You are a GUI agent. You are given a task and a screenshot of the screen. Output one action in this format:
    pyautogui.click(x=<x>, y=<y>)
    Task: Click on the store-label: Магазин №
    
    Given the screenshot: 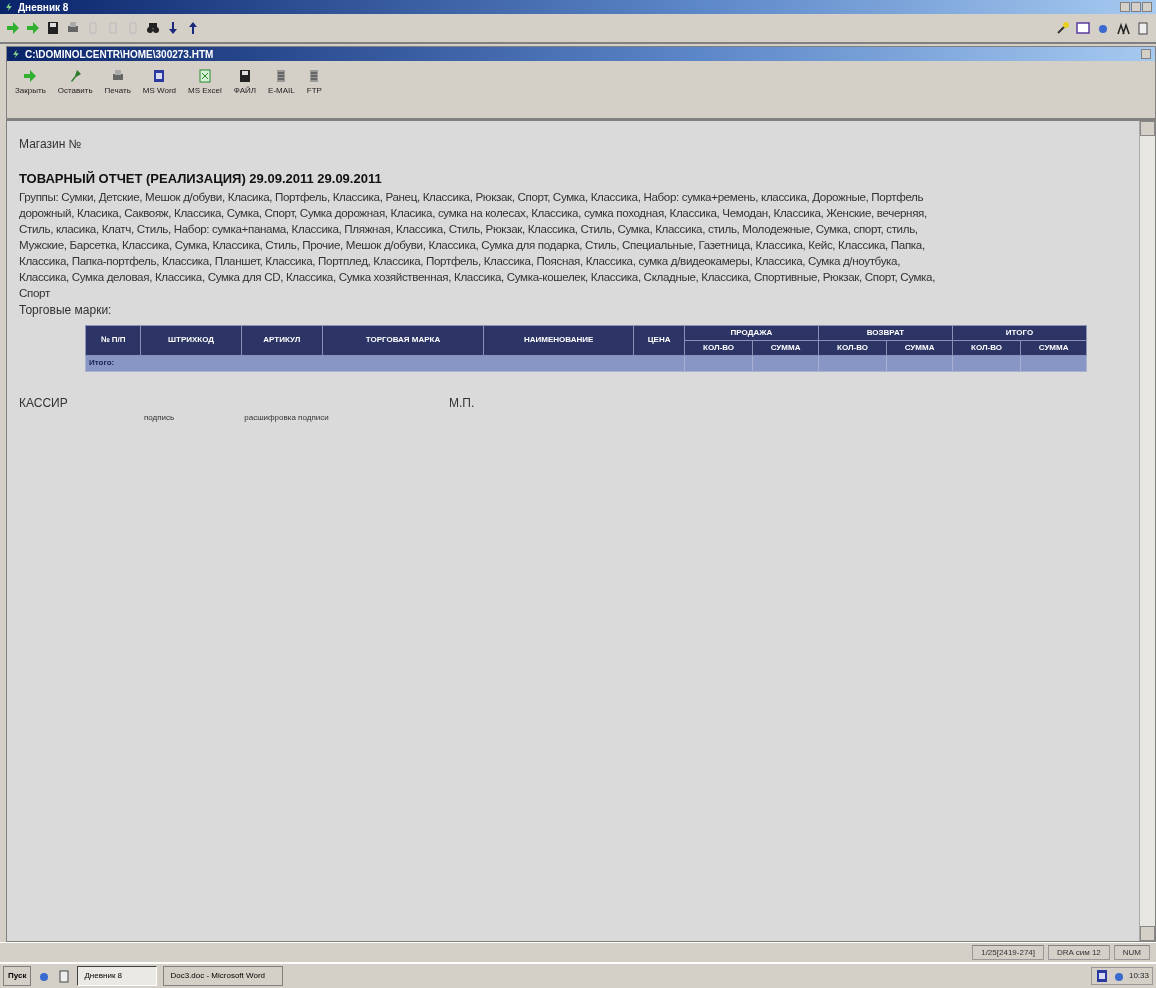 What is the action you would take?
    pyautogui.click(x=51, y=144)
    